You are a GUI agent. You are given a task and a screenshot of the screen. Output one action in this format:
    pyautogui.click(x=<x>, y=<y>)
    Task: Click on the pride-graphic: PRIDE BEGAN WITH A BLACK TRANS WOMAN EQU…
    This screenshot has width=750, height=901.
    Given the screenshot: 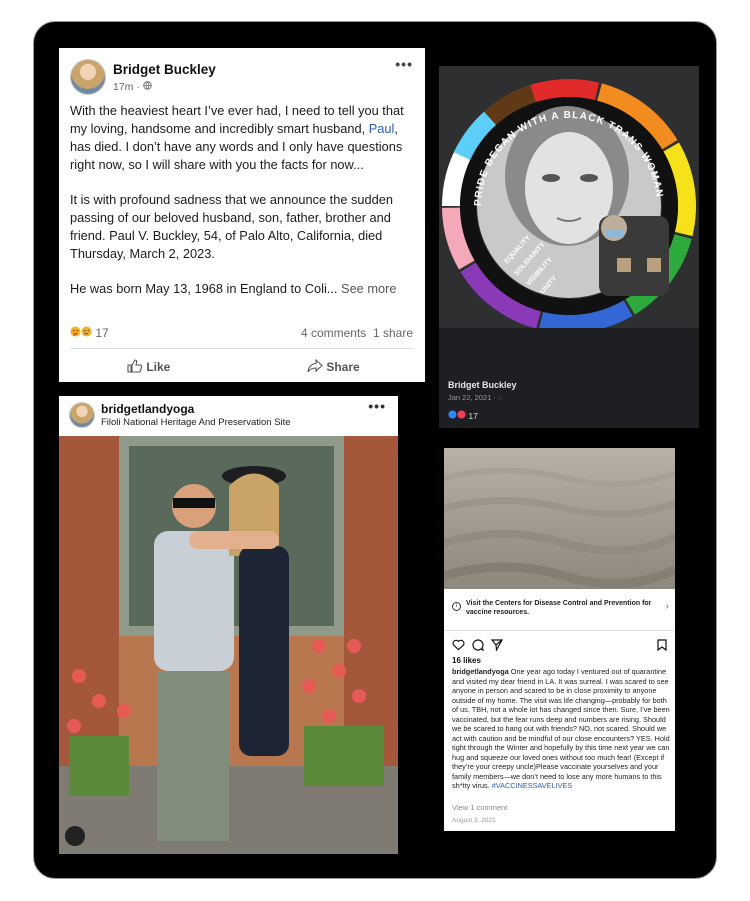 What is the action you would take?
    pyautogui.click(x=569, y=197)
    